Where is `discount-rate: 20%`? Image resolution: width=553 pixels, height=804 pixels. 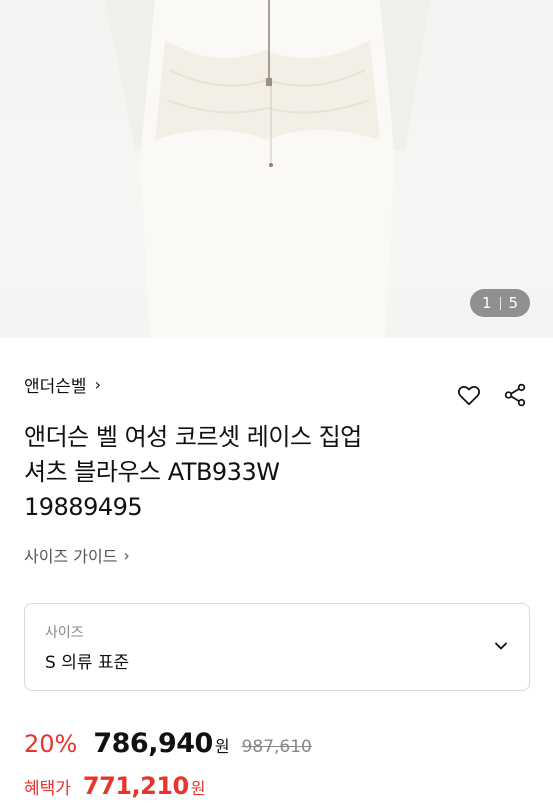
discount-rate: 20% is located at coordinates (51, 744).